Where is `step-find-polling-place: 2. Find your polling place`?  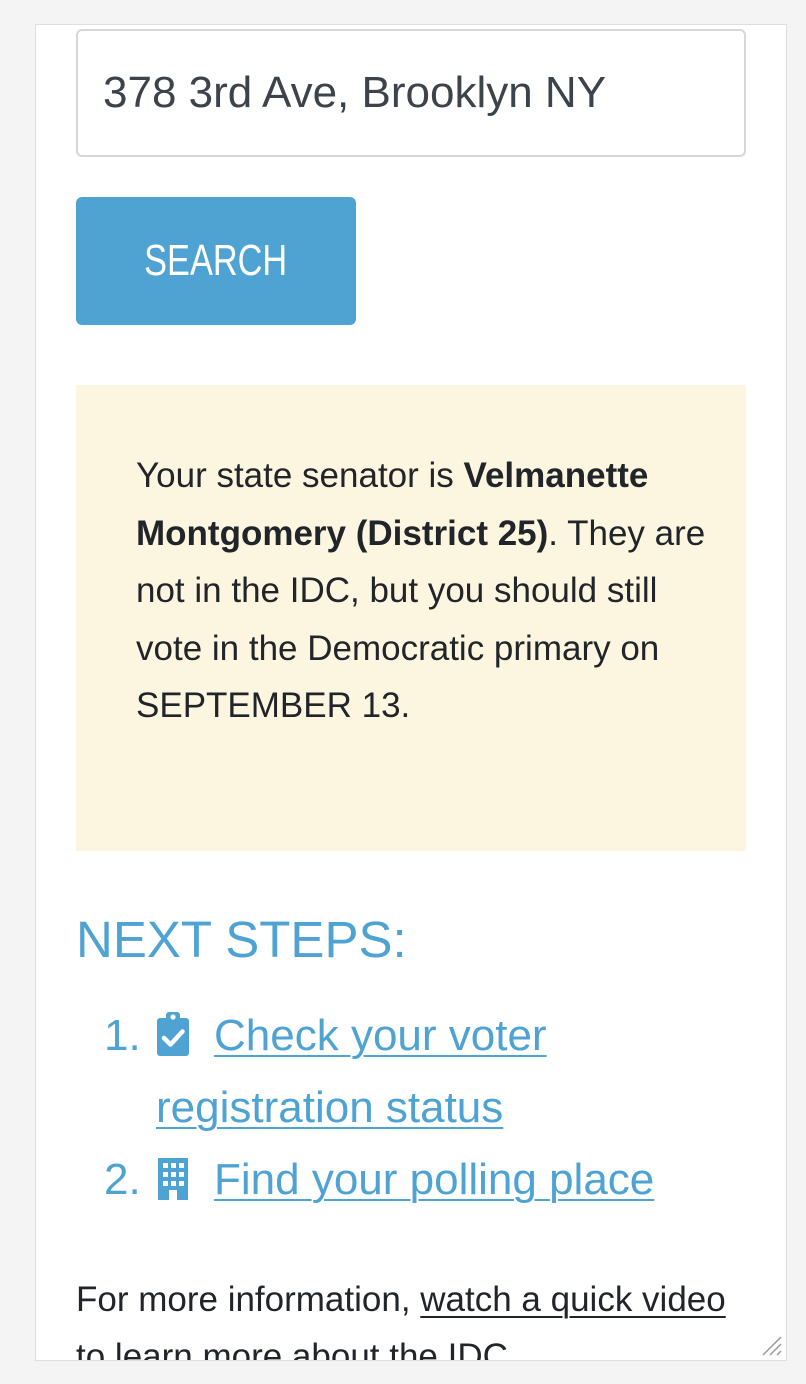 step-find-polling-place: 2. Find your polling place is located at coordinates (424, 1180).